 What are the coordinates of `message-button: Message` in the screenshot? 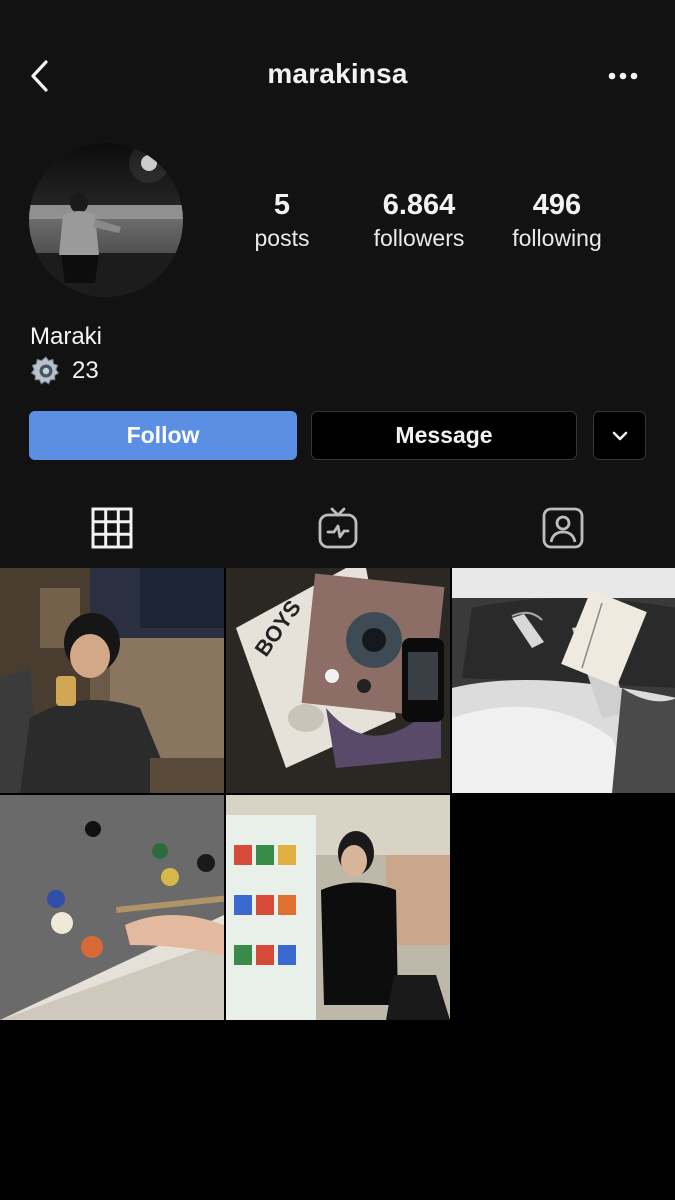 It's located at (444, 435).